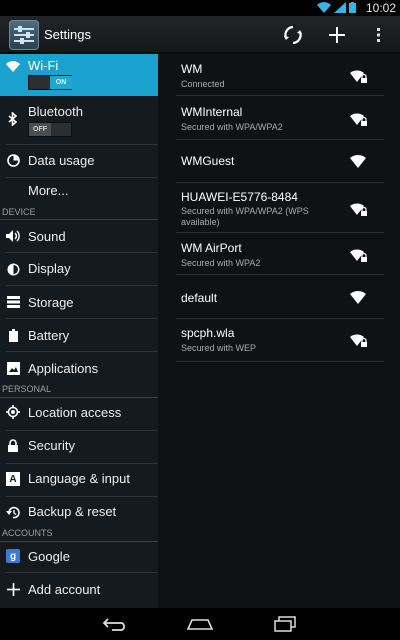 This screenshot has height=640, width=400. What do you see at coordinates (13, 479) in the screenshot?
I see `language-icon: A` at bounding box center [13, 479].